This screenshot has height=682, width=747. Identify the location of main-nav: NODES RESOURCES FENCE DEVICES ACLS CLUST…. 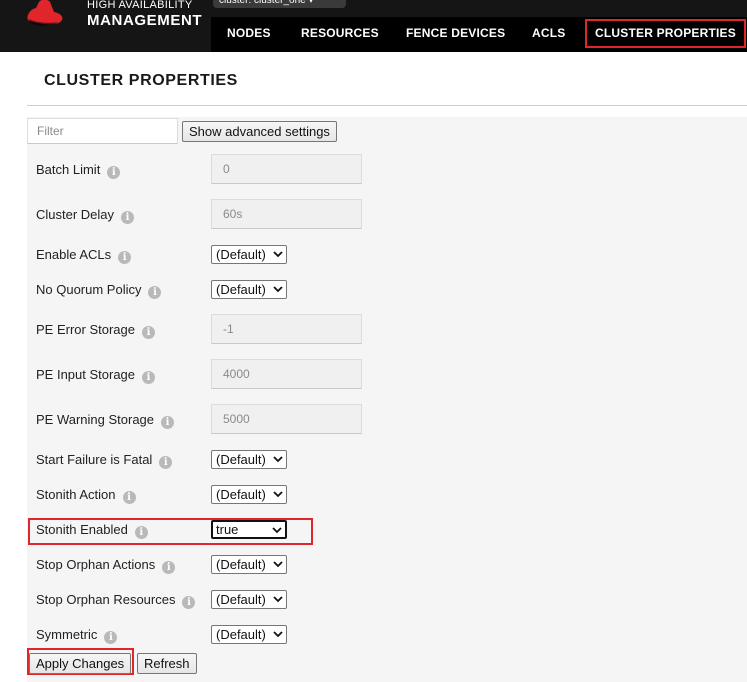
(479, 34).